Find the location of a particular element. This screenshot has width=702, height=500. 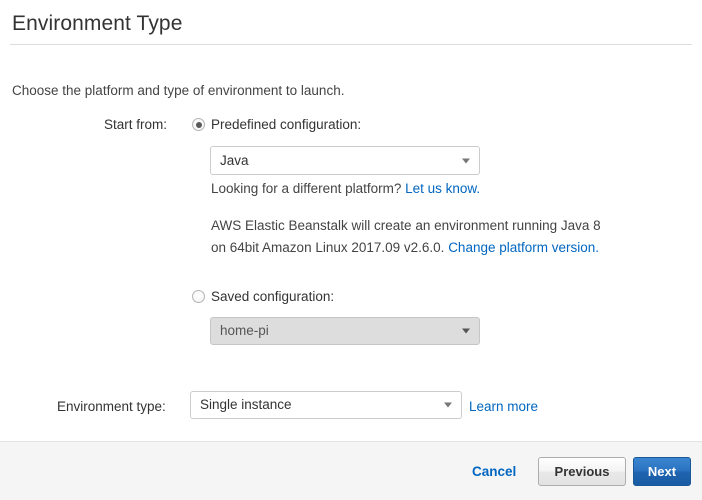

radio-predefined-configuration-label: Predefined configuration: is located at coordinates (286, 125).